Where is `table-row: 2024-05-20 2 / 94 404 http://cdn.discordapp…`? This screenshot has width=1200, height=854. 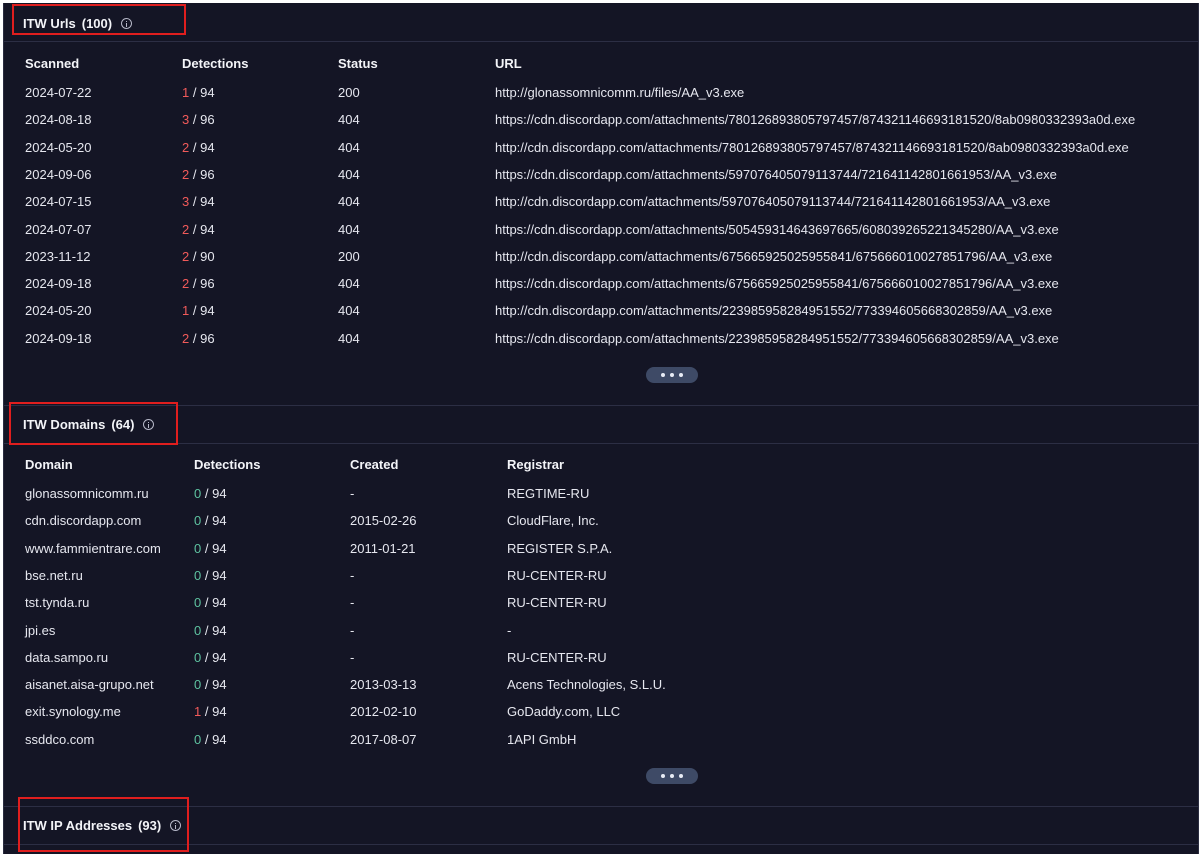
table-row: 2024-05-20 2 / 94 404 http://cdn.discordapp… is located at coordinates (601, 152).